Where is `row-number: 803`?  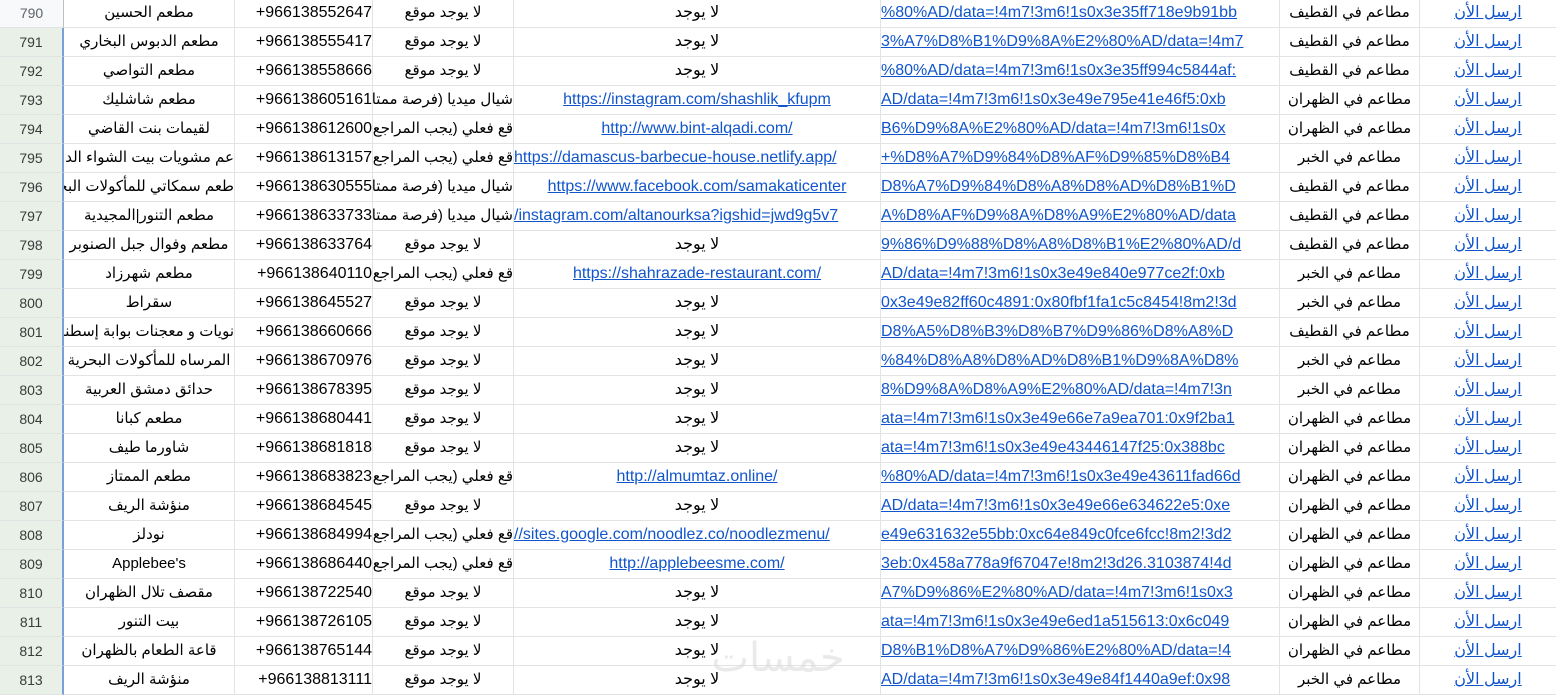
row-number: 803 is located at coordinates (32, 390).